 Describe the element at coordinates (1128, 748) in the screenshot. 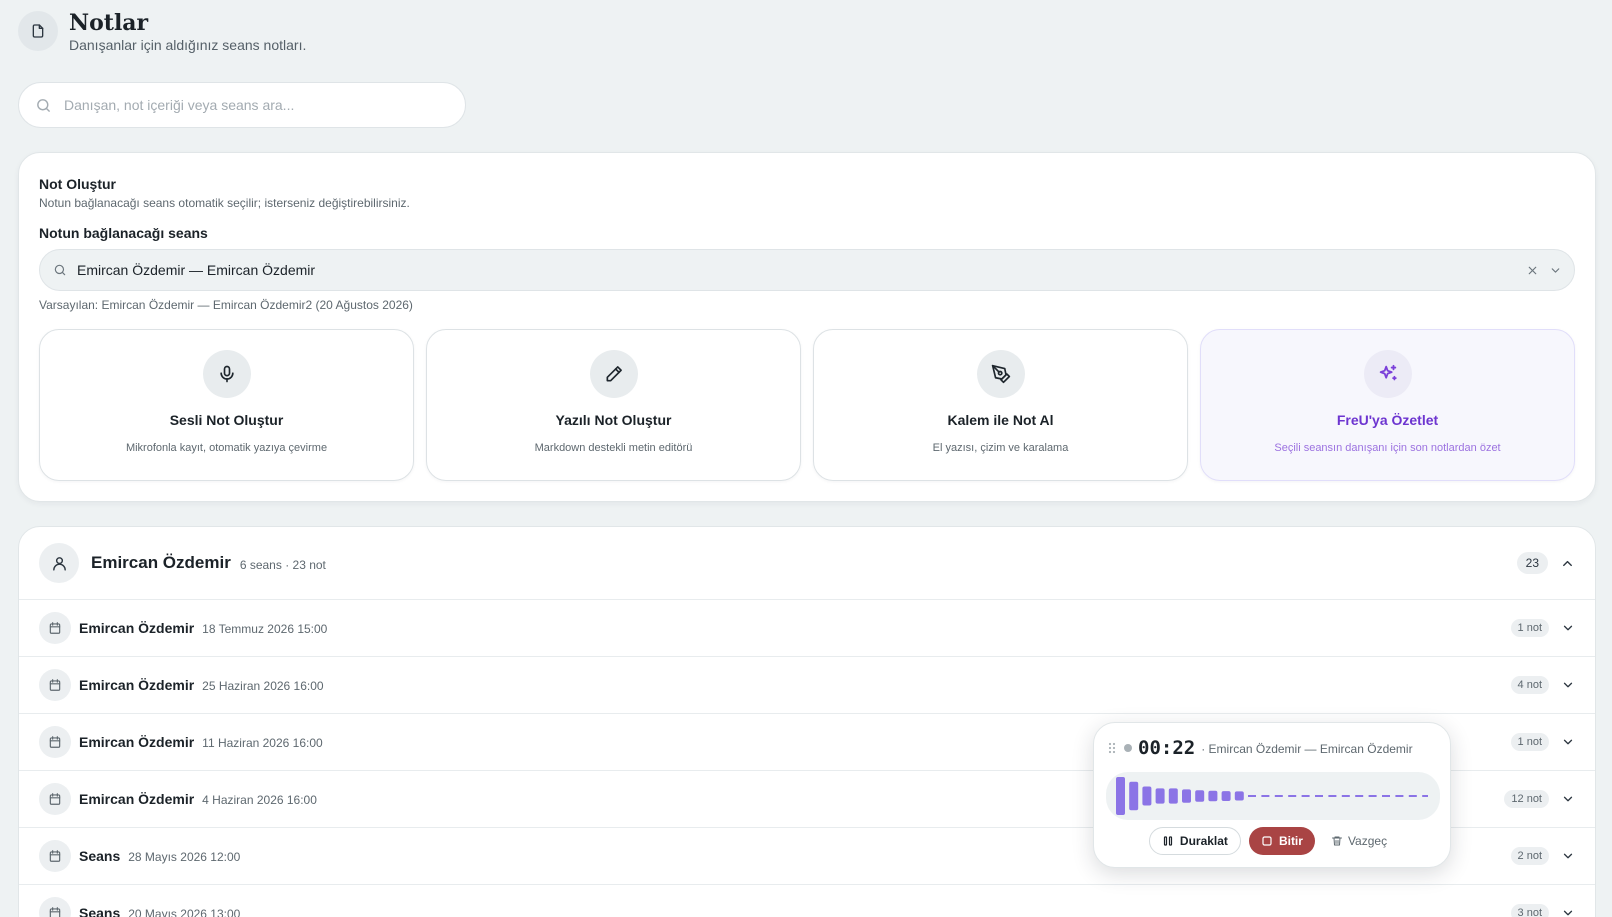

I see `recording-indicator` at that location.